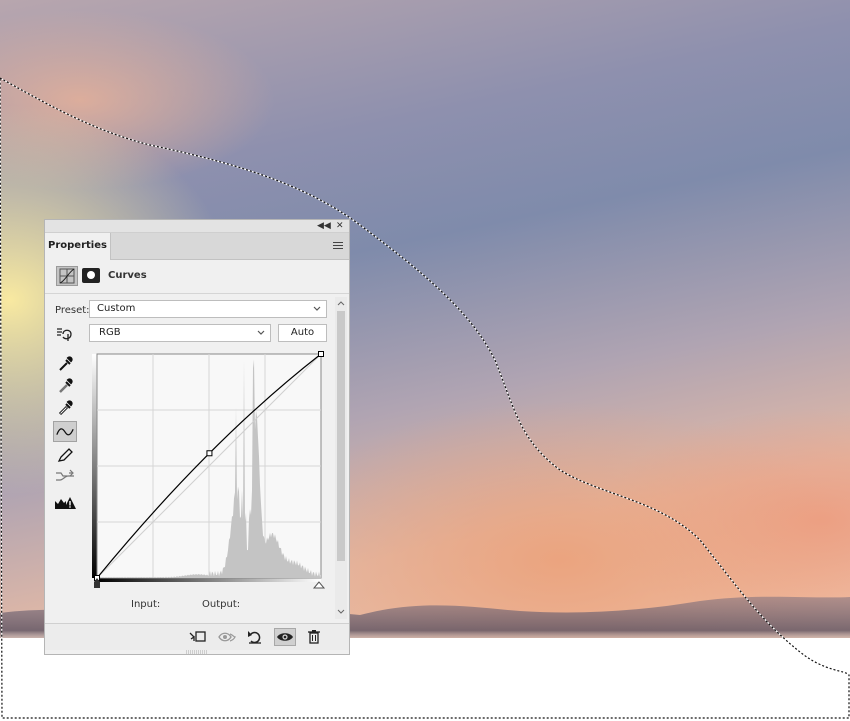  Describe the element at coordinates (324, 226) in the screenshot. I see `double-chevron-left-icon: ◀◀` at that location.